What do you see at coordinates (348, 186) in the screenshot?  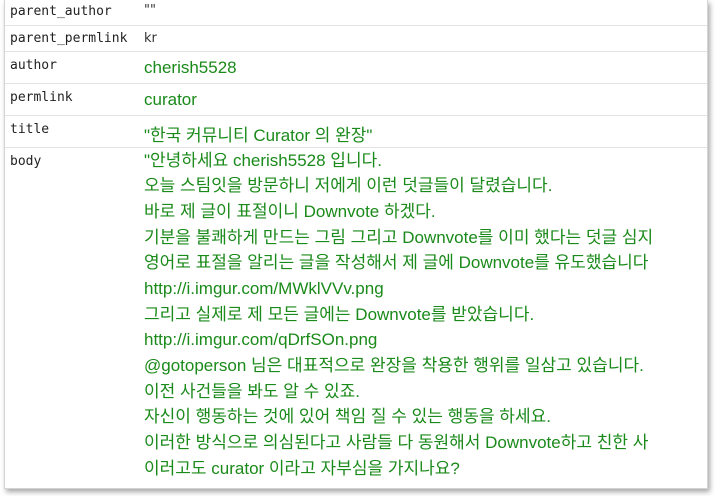 I see `body-line: 오늘 스팀잇을 방문하니 저에게 이런 덧글들이 달렸습니다.` at bounding box center [348, 186].